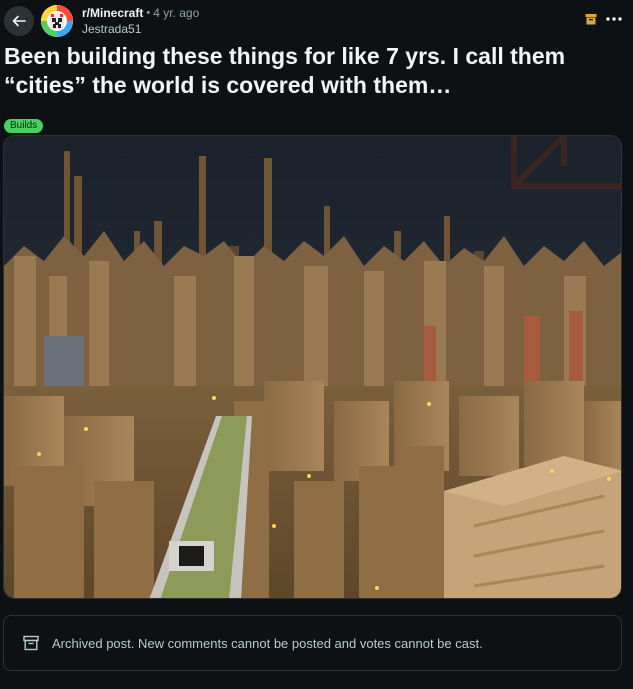 Image resolution: width=633 pixels, height=689 pixels. I want to click on archive-box-icon, so click(591, 19).